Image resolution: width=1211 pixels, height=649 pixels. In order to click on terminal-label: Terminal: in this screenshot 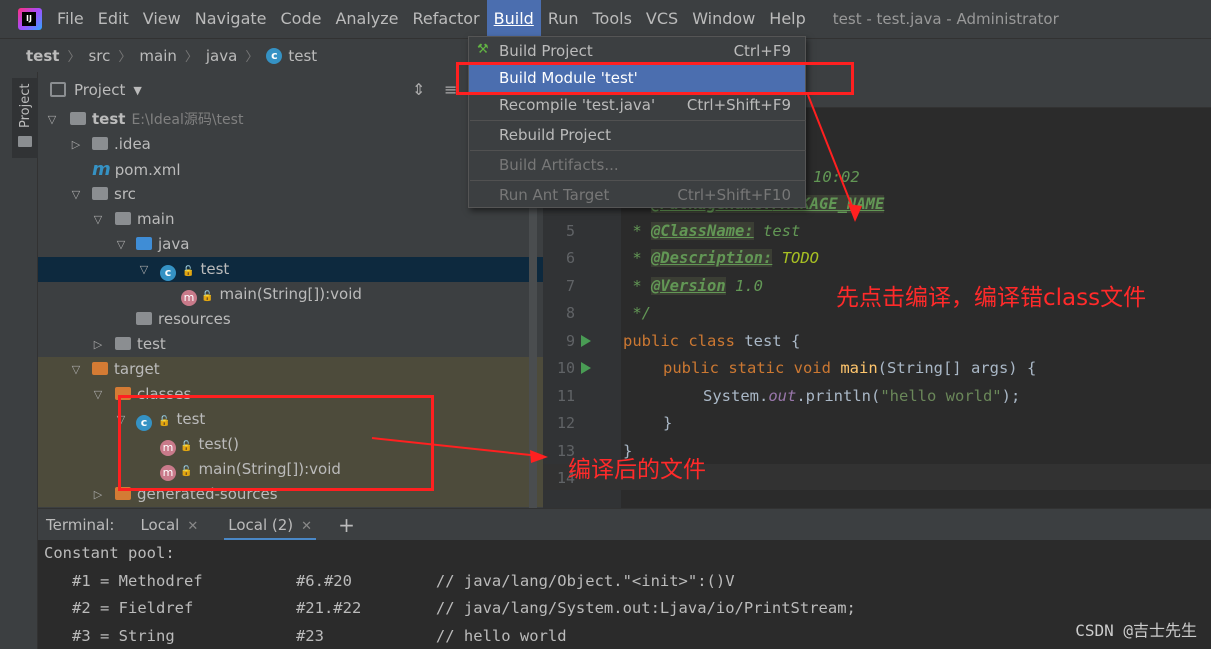, I will do `click(80, 524)`.